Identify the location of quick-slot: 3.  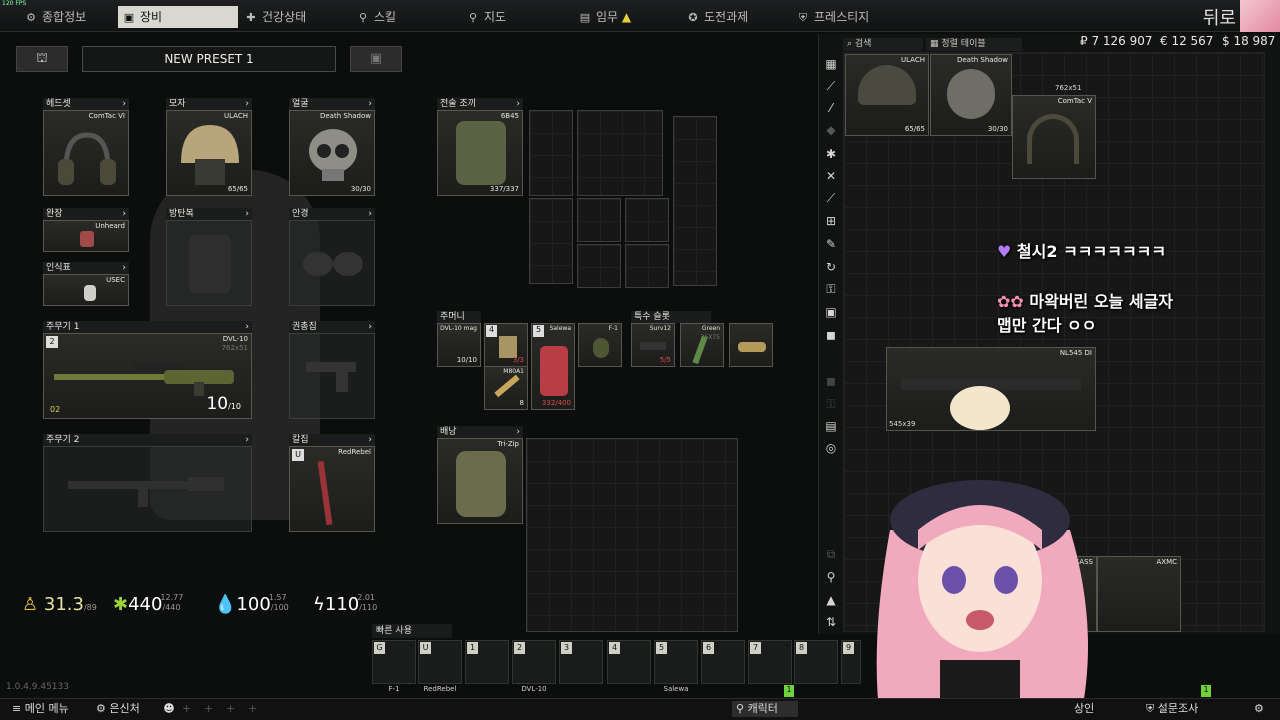
(581, 662).